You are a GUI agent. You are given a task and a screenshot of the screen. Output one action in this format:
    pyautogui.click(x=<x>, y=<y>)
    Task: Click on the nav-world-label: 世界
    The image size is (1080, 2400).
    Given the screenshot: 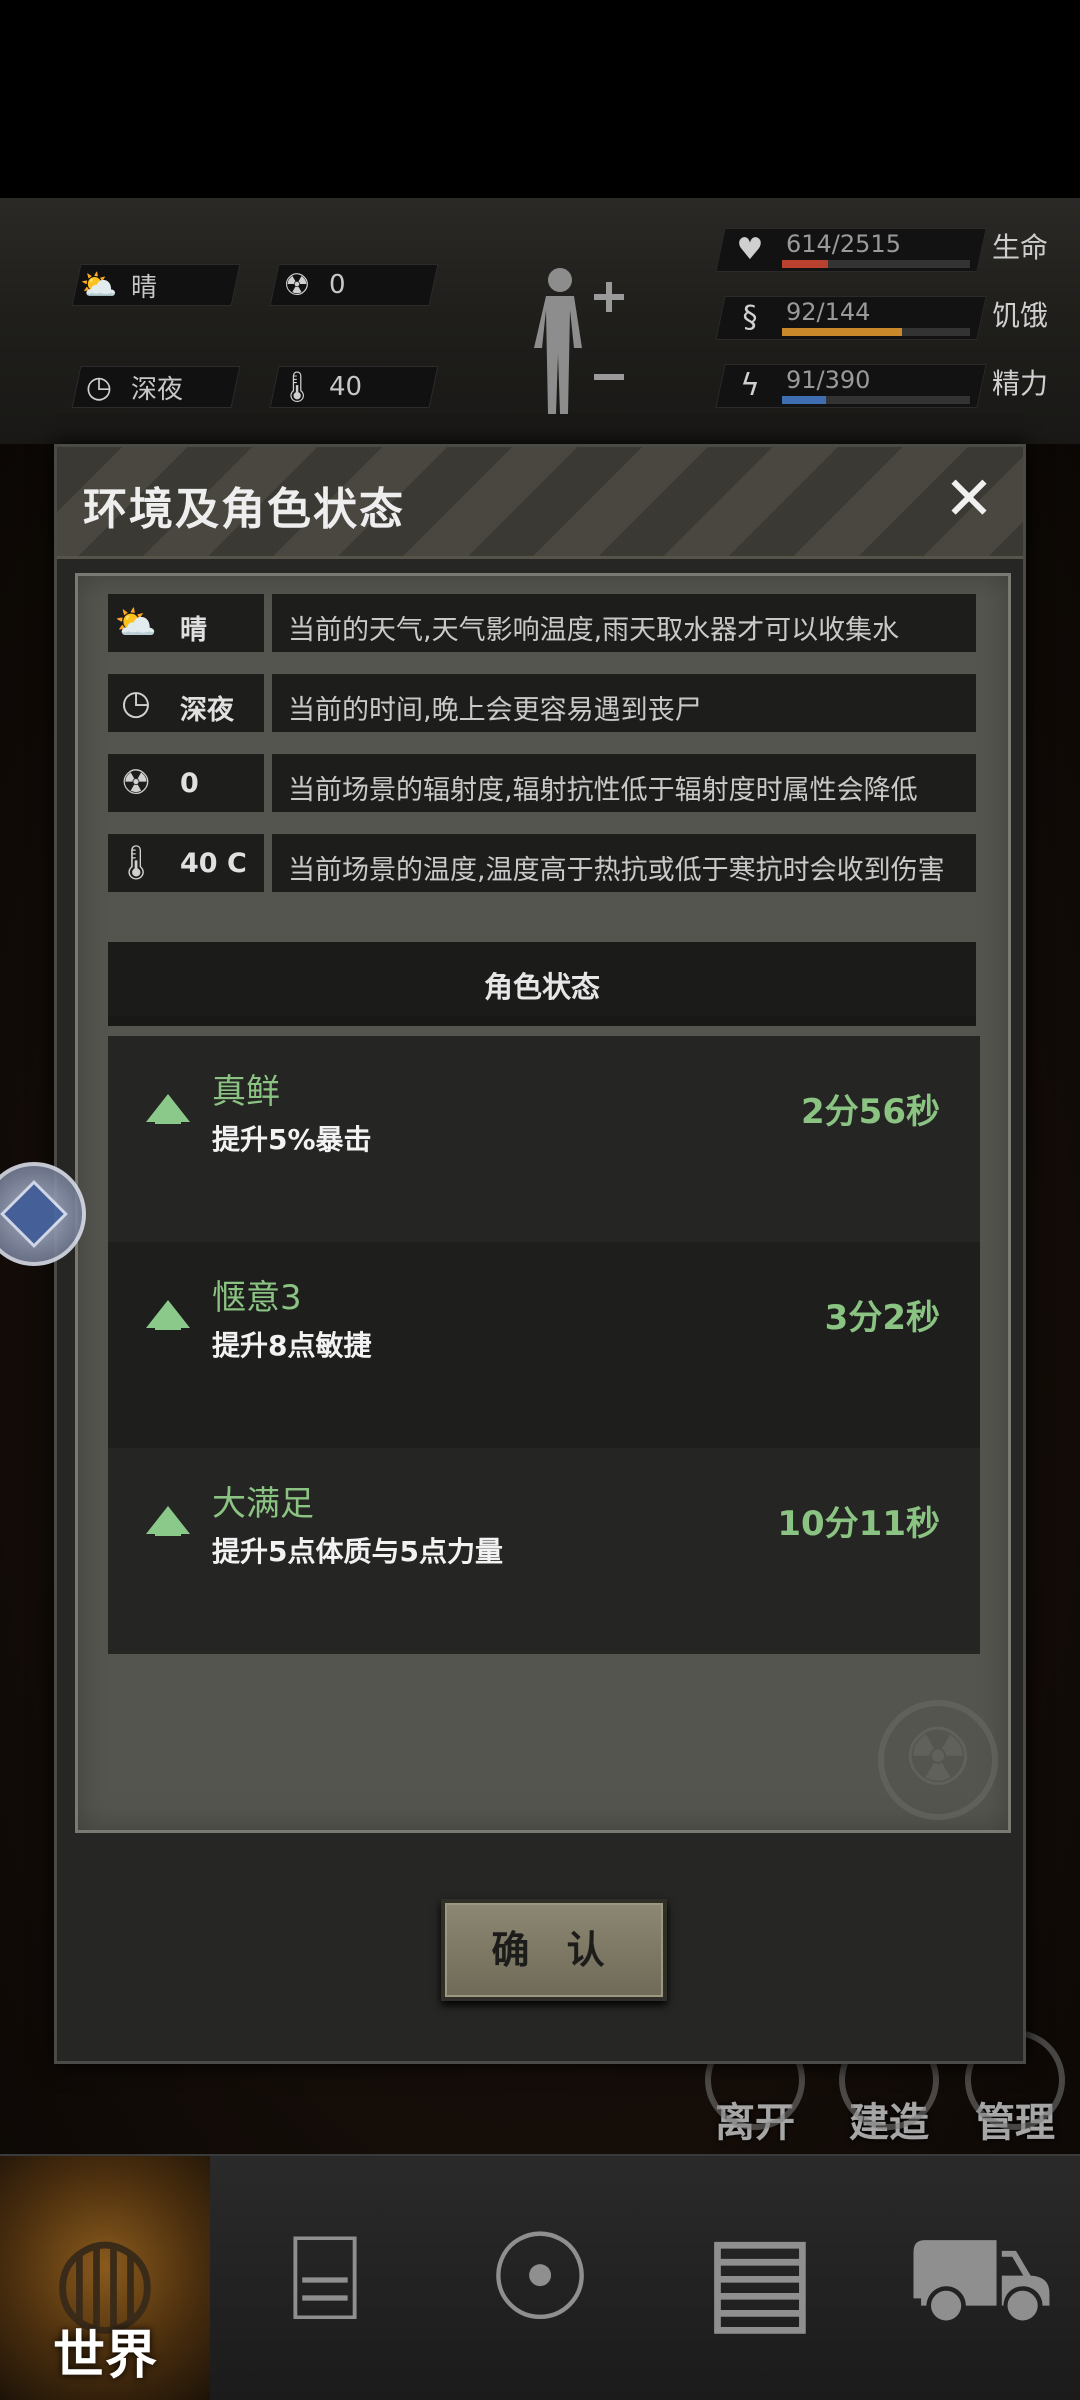 What is the action you would take?
    pyautogui.click(x=104, y=2356)
    